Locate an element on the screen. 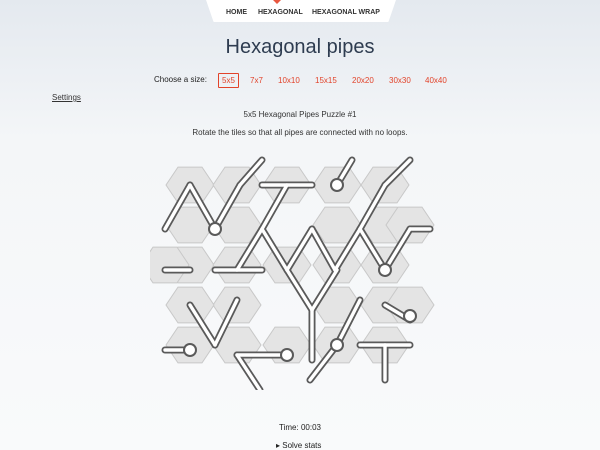 Image resolution: width=600 pixels, height=450 pixels. size-option-5x5: 5x5 is located at coordinates (228, 80).